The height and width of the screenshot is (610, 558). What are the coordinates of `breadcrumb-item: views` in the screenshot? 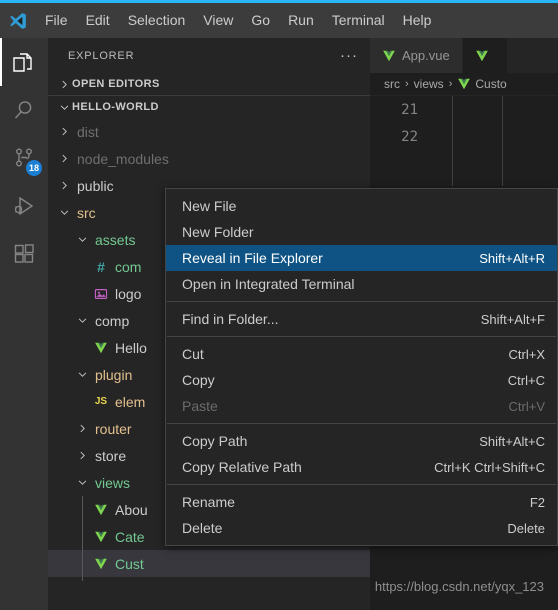 It's located at (429, 84).